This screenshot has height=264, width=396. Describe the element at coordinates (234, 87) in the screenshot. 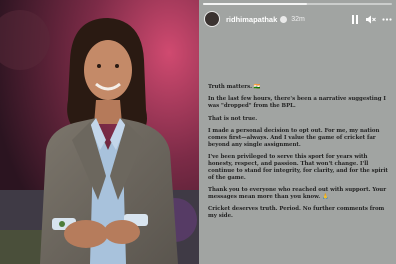

I see `statement-paragraph: Truth matters. 🇮🇳` at that location.